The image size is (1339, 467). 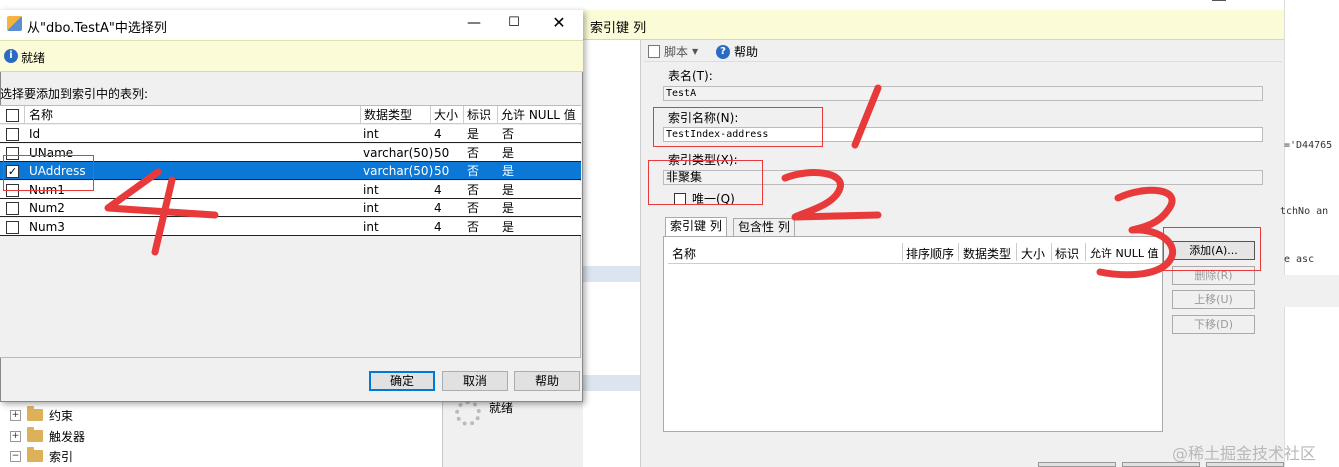 I want to click on tree-item-triggers: + 触发器, so click(x=47, y=436).